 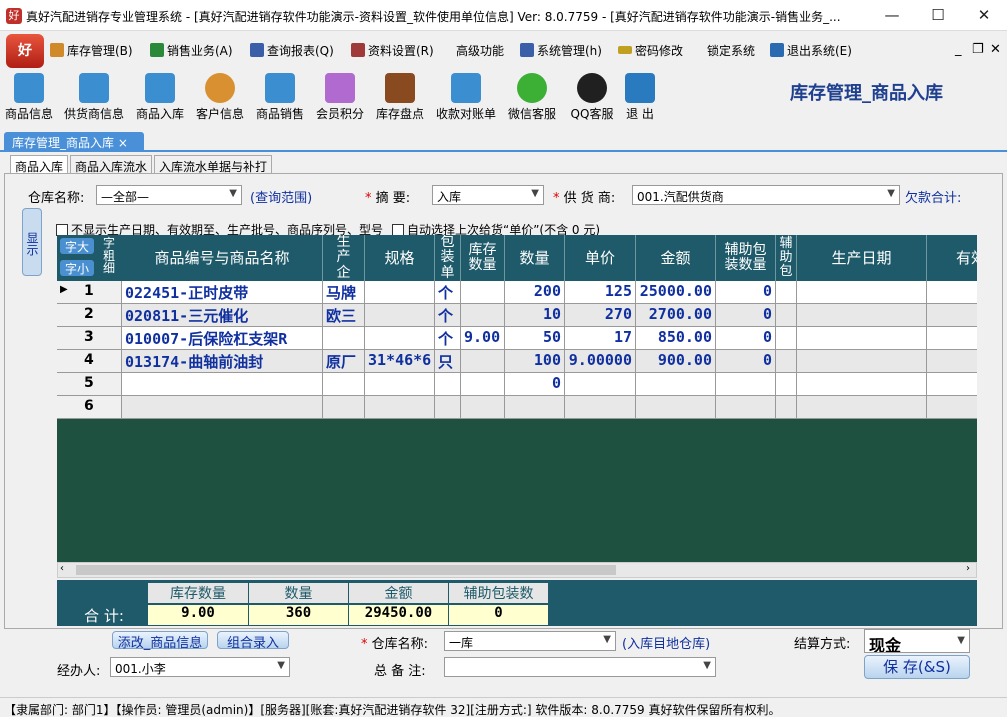 I want to click on edit-product-button: 添改_商品信息, so click(x=160, y=641).